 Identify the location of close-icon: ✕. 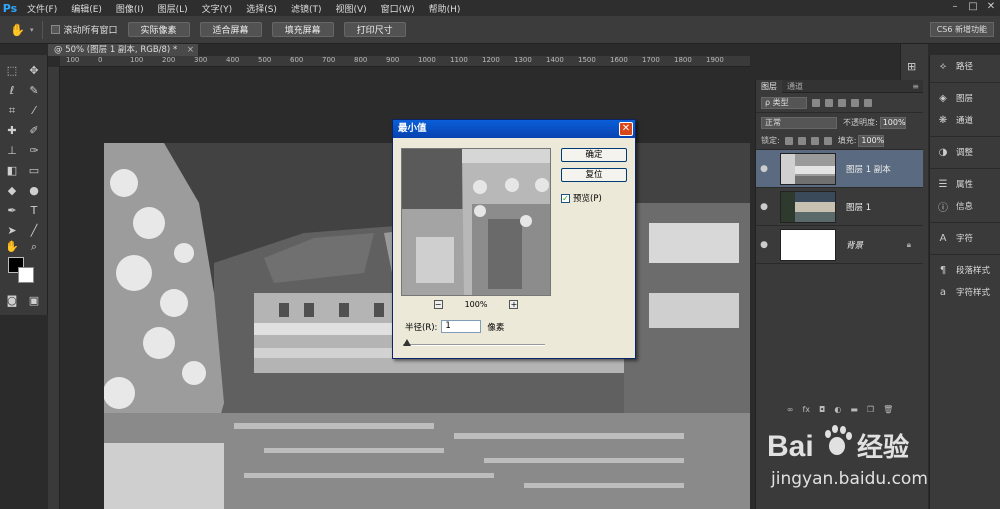
(991, 7).